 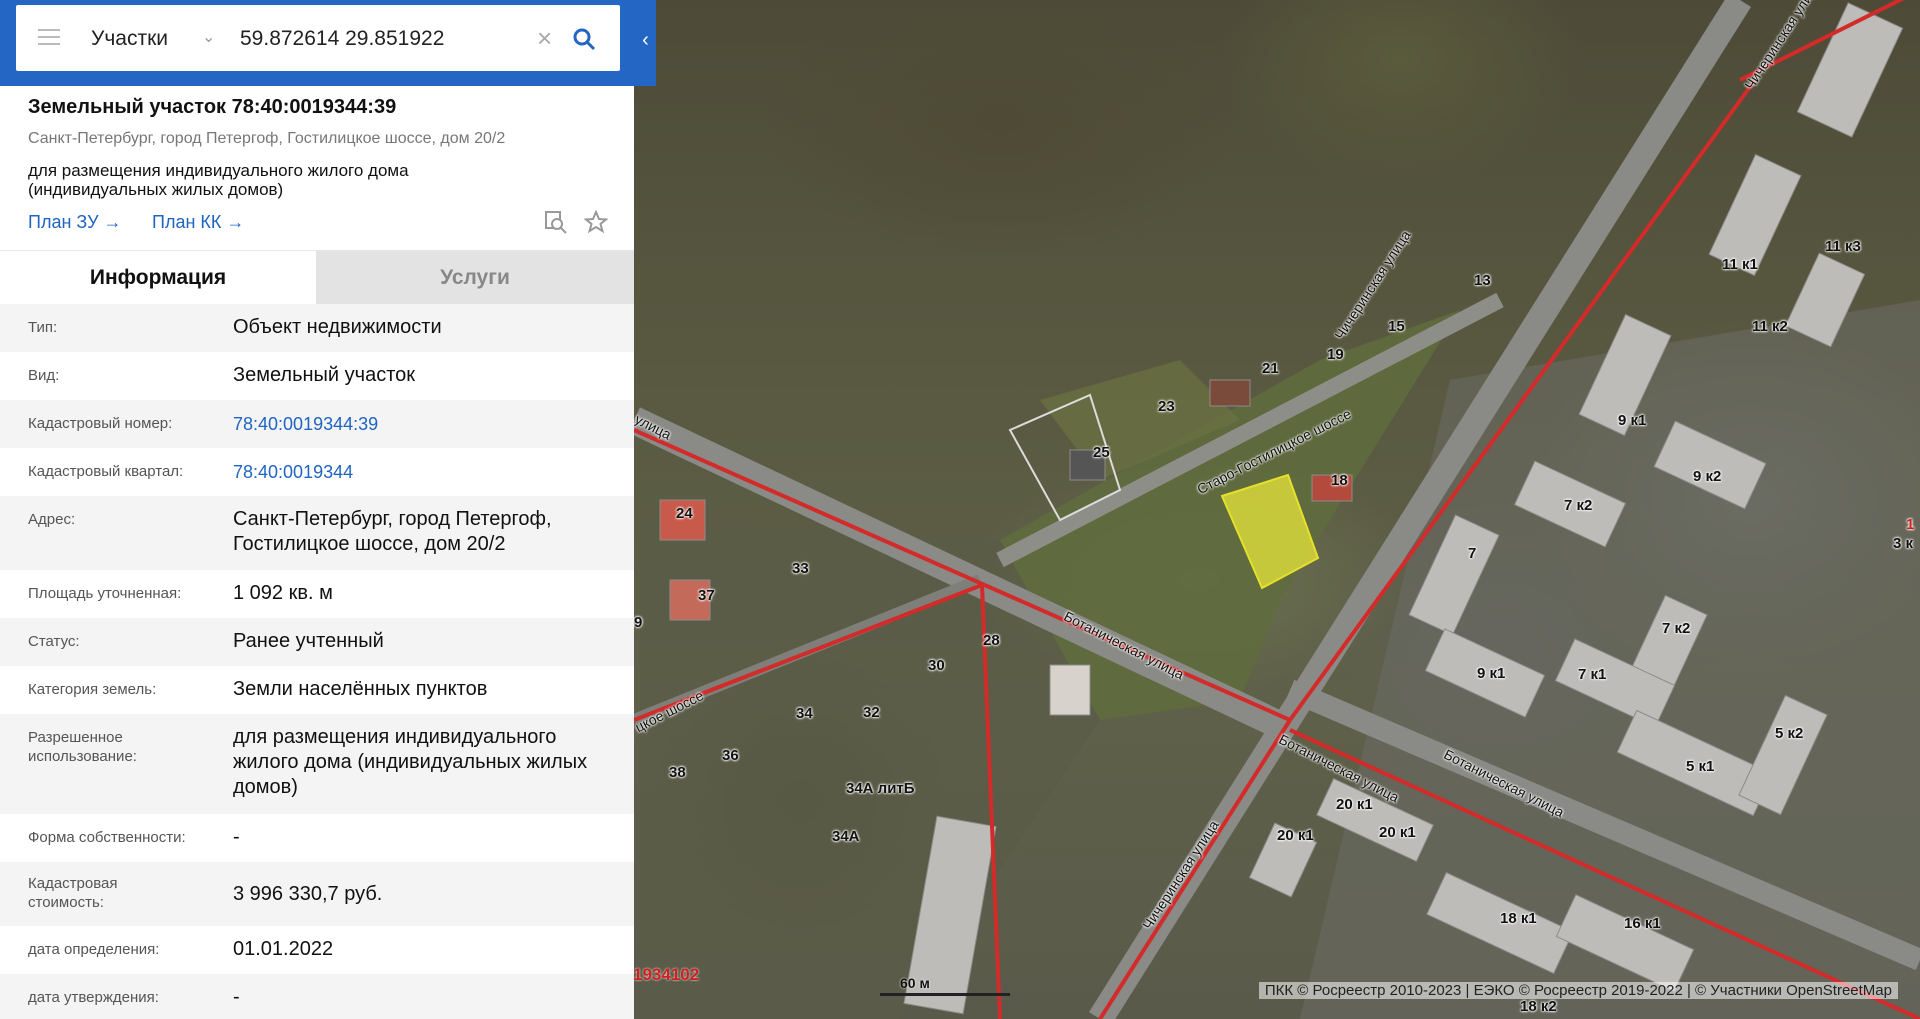 I want to click on house-number: 19, so click(x=1335, y=354).